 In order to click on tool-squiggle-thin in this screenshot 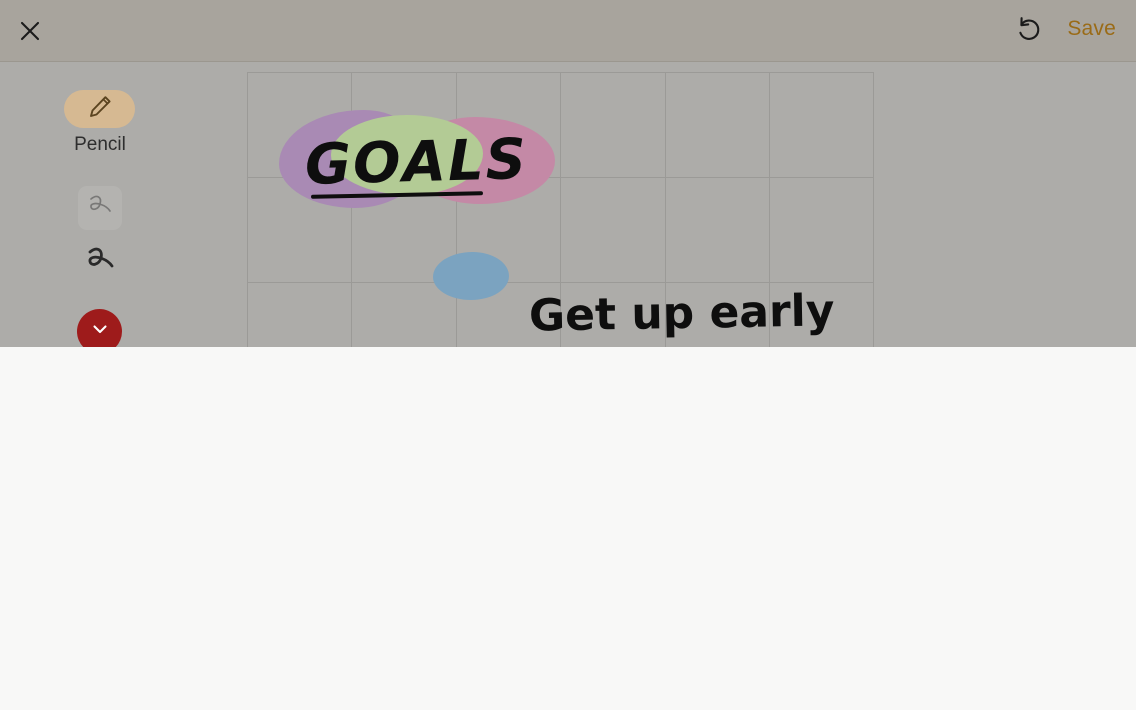, I will do `click(100, 208)`.